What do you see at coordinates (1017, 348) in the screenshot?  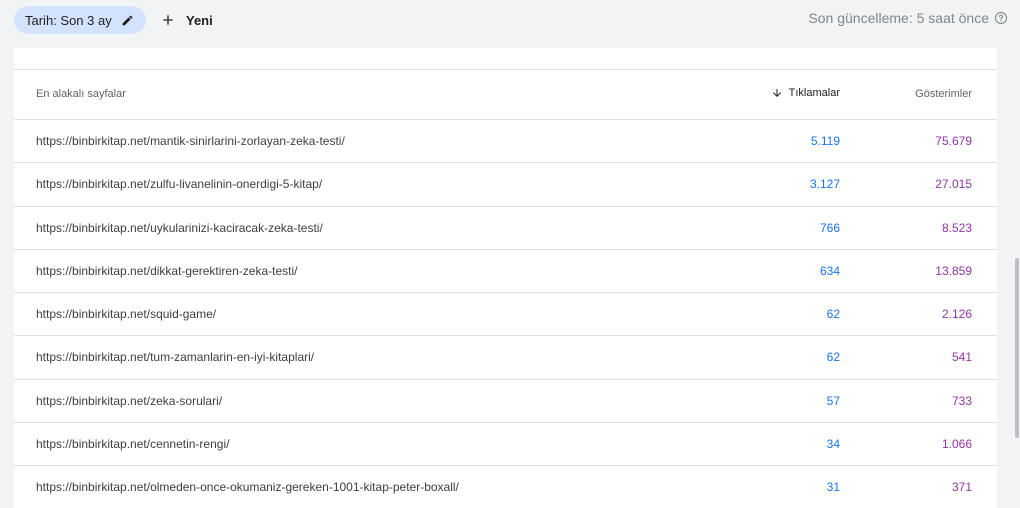 I see `scrollbar-thumb` at bounding box center [1017, 348].